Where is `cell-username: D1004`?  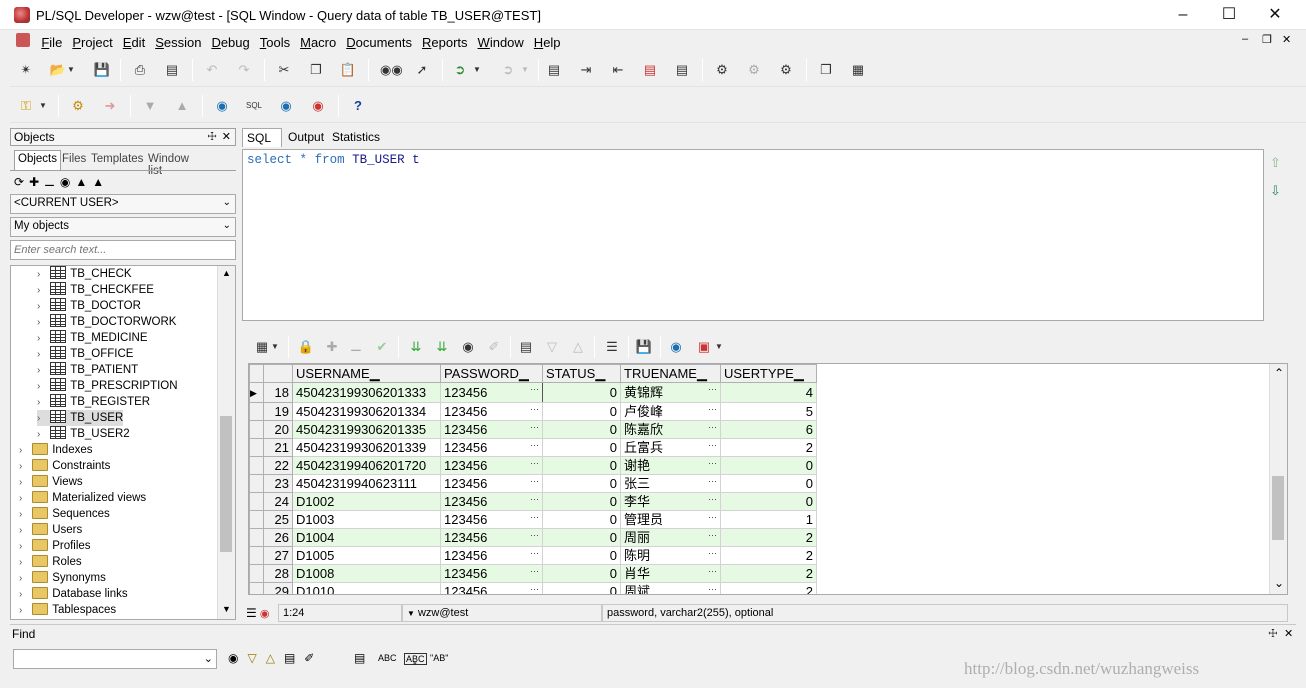
cell-username: D1004 is located at coordinates (366, 537).